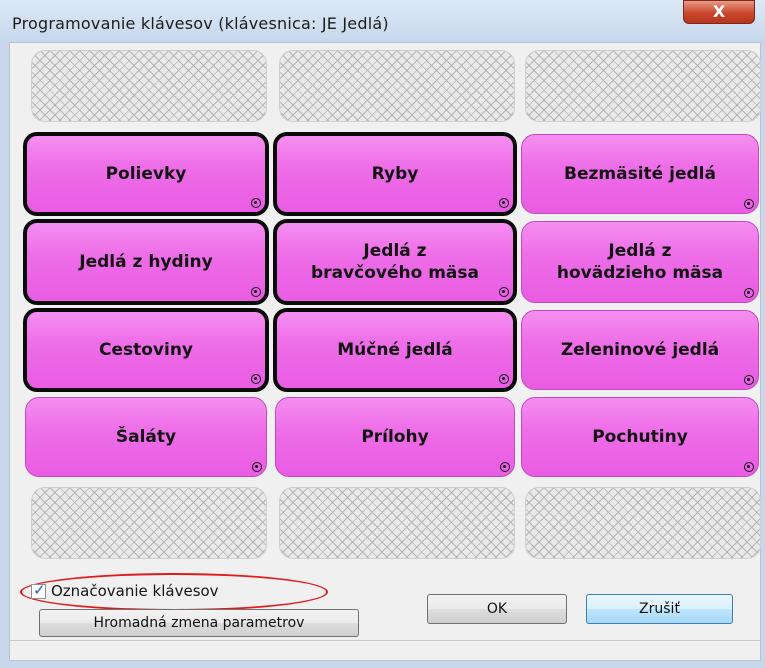 The image size is (765, 668). I want to click on oznacovanie-checkbox, so click(38, 590).